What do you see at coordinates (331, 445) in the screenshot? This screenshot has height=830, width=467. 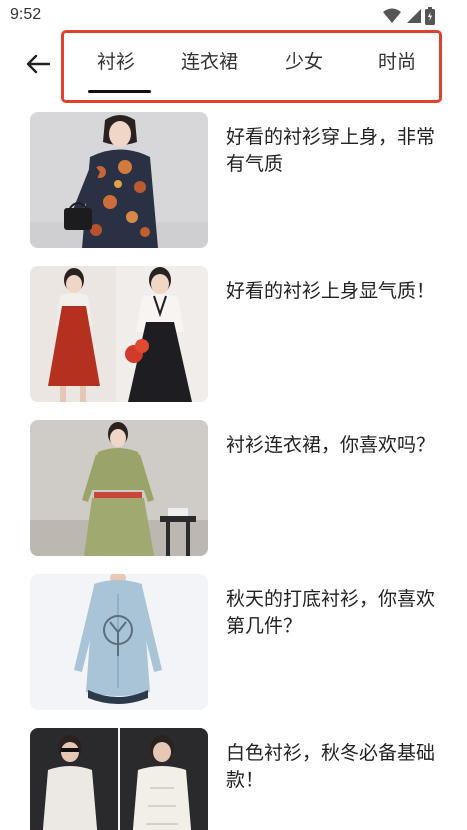 I see `article-title: 衬衫连衣裙，你喜欢吗？` at bounding box center [331, 445].